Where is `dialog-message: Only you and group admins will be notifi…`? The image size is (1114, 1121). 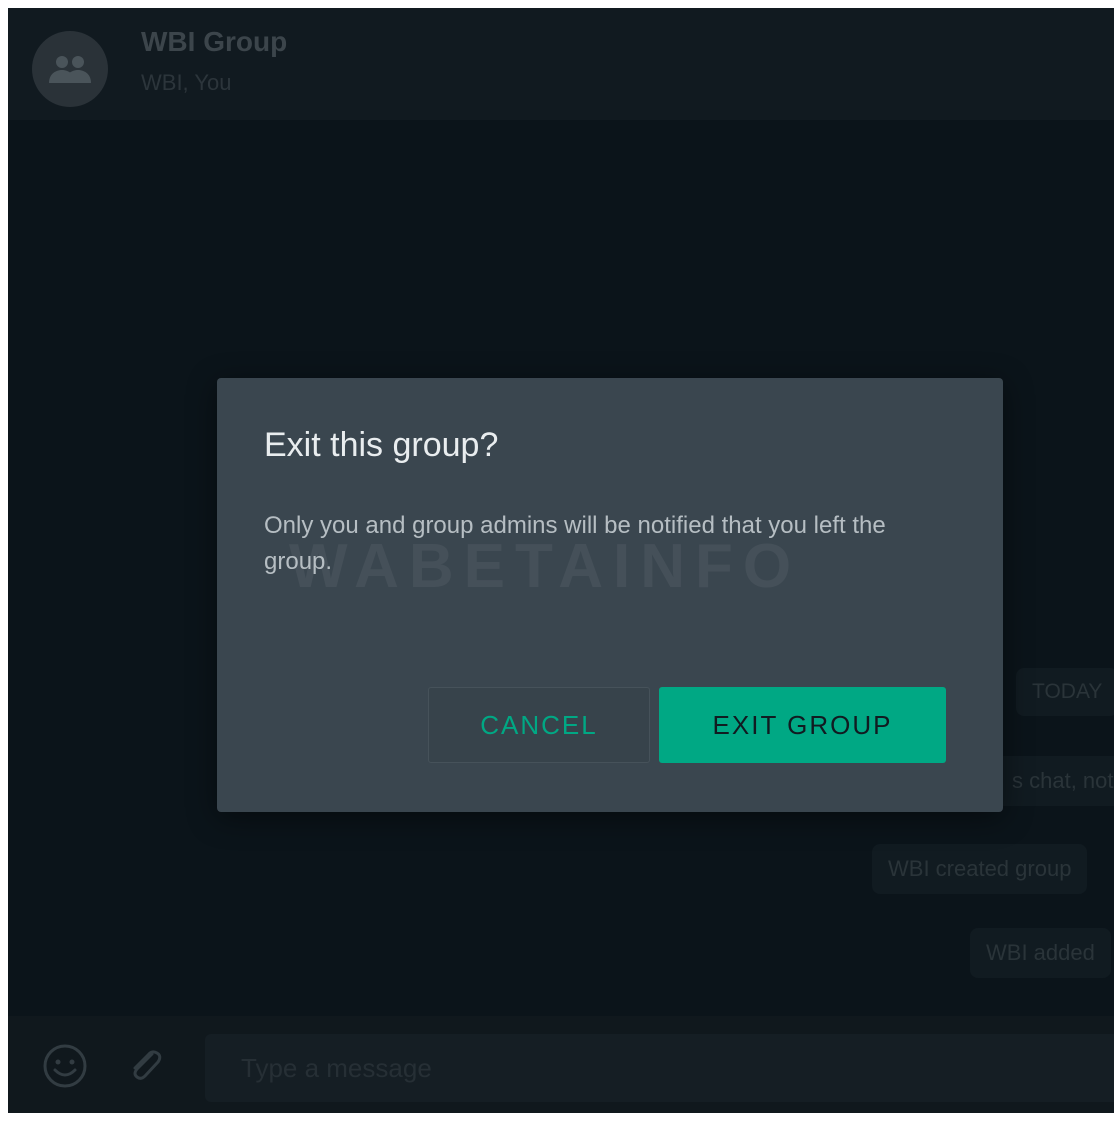 dialog-message: Only you and group admins will be notifi… is located at coordinates (575, 543).